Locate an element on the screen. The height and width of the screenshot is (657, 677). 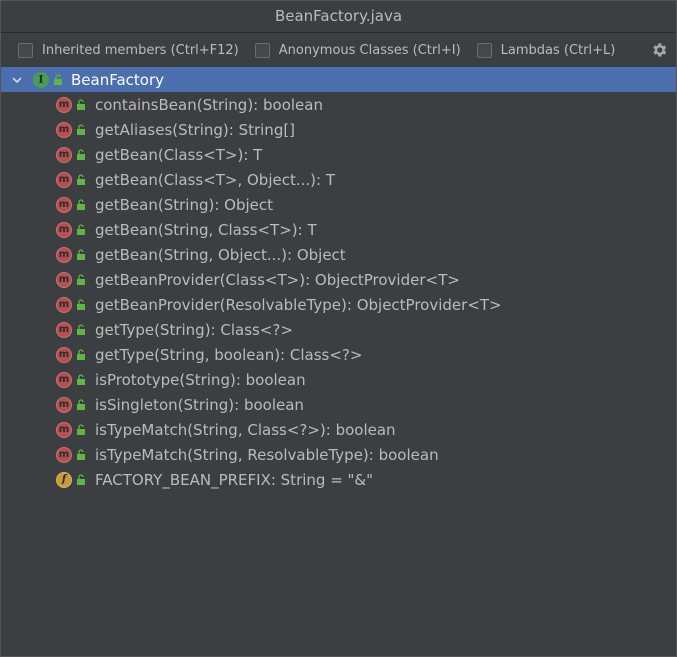
gear-icon is located at coordinates (659, 50).